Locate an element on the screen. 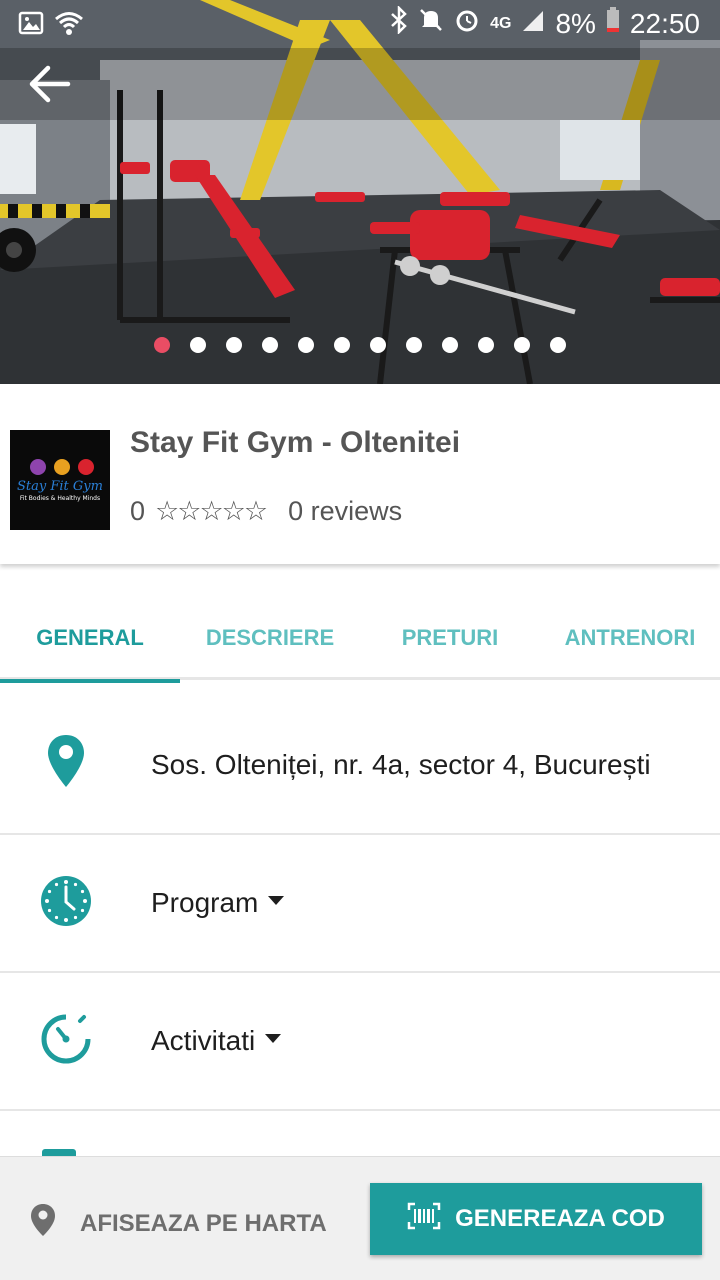  bluetooth-icon is located at coordinates (399, 22).